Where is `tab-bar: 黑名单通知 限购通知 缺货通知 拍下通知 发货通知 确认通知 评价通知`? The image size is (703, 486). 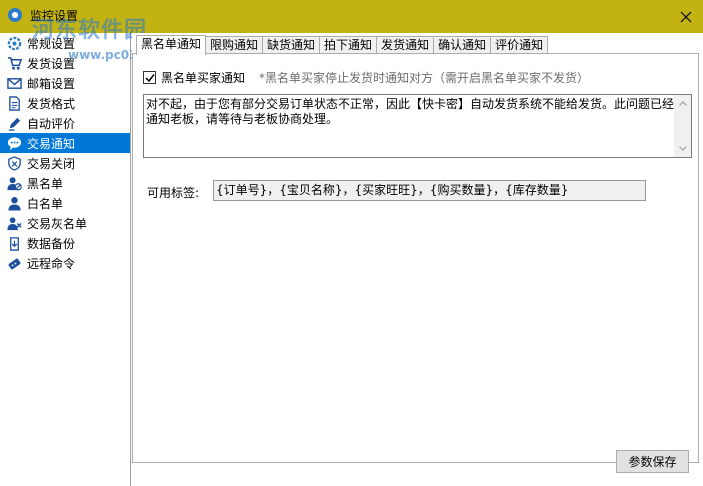 tab-bar: 黑名单通知 限购通知 缺货通知 拍下通知 发货通知 确认通知 评价通知 is located at coordinates (342, 45).